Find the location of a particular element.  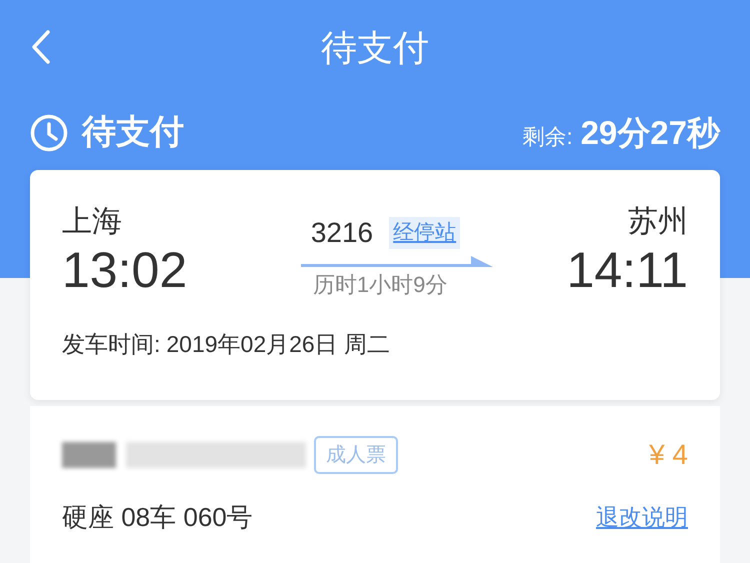

departure-date-label: 发车时间: is located at coordinates (111, 344).